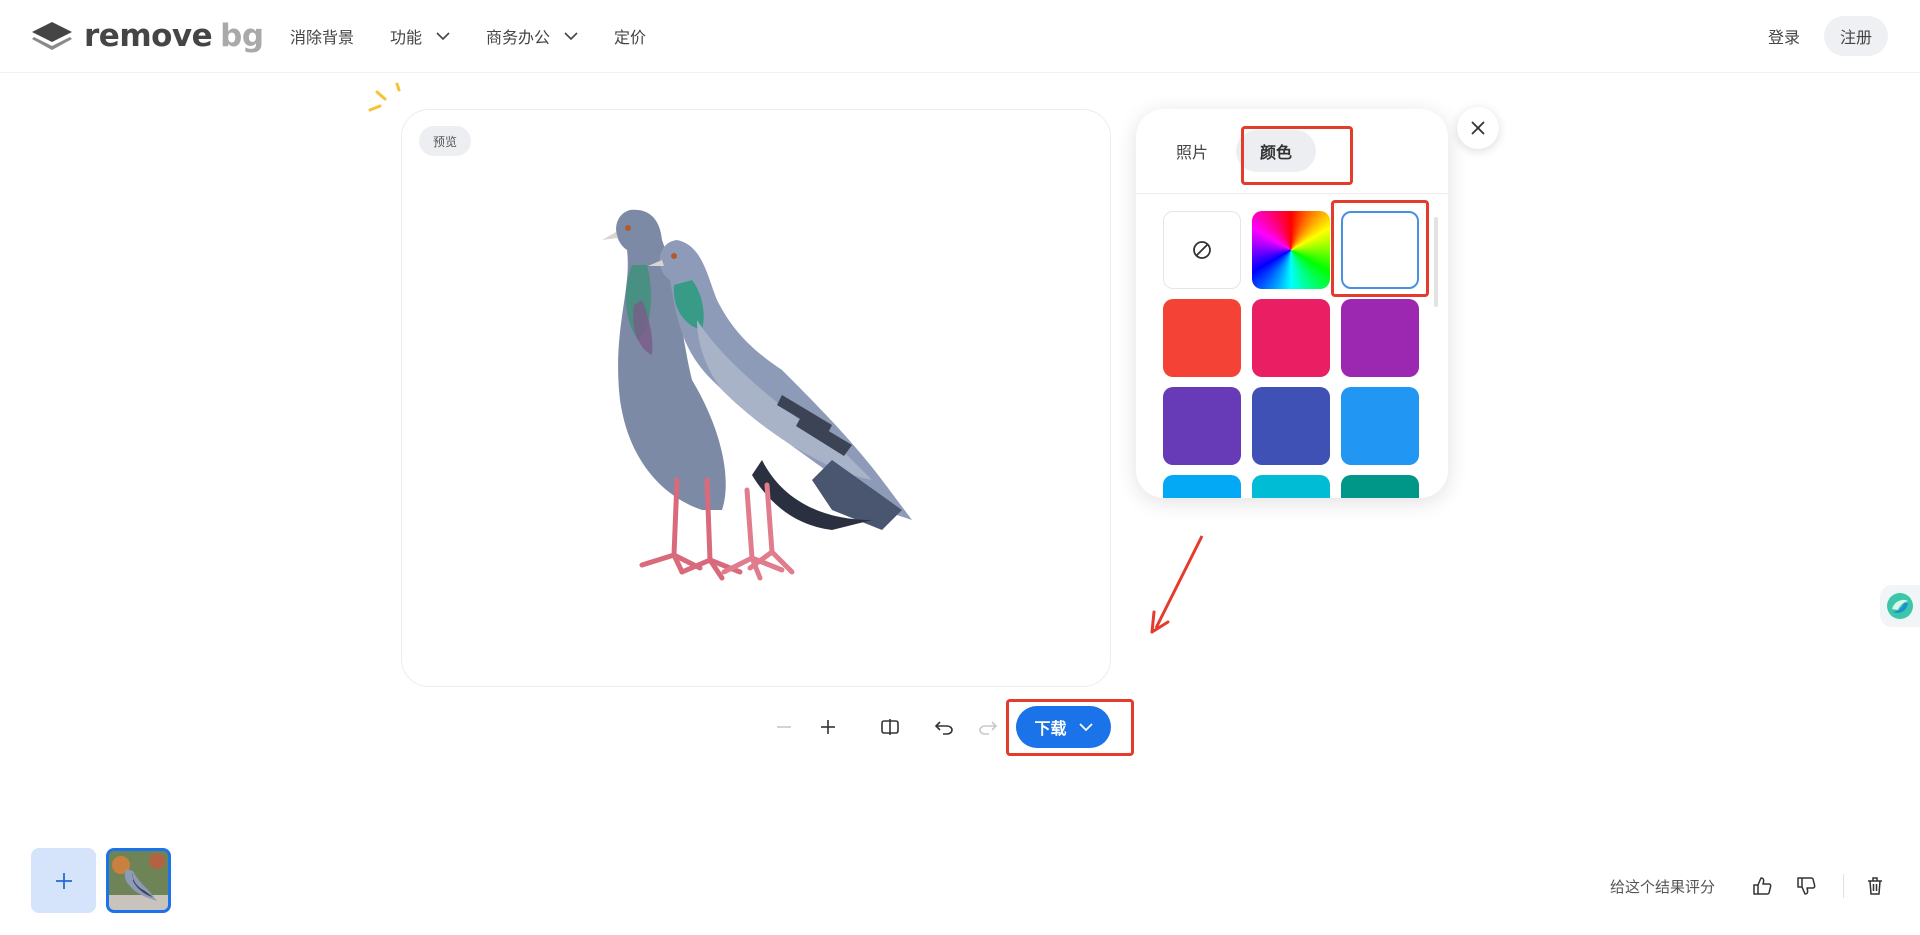 This screenshot has width=1920, height=935. Describe the element at coordinates (1070, 727) in the screenshot. I see `annotation-box-download` at that location.